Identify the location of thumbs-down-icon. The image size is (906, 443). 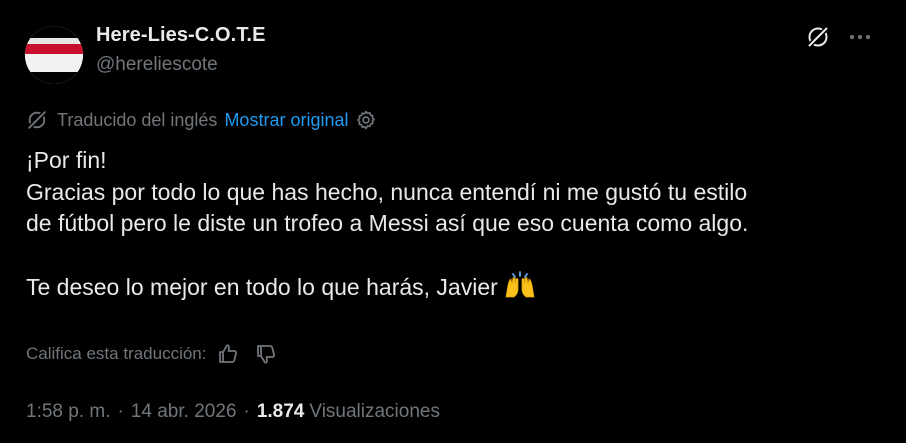
(266, 354).